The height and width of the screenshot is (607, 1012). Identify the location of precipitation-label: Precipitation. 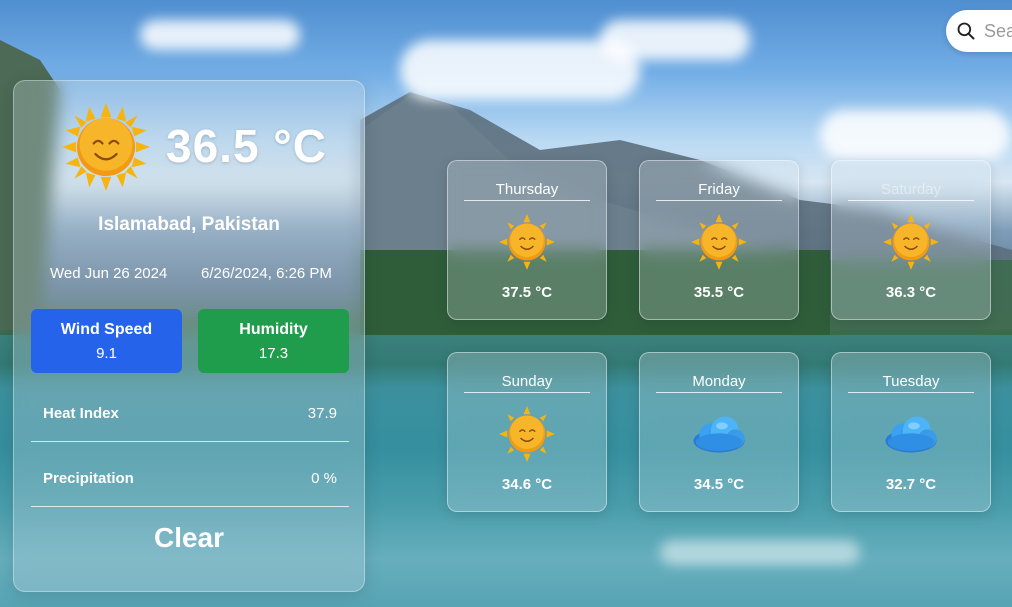
(88, 478).